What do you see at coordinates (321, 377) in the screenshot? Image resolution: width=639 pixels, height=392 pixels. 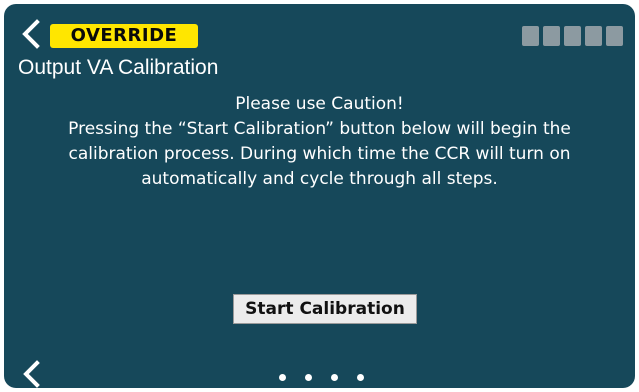 I see `page-indicator` at bounding box center [321, 377].